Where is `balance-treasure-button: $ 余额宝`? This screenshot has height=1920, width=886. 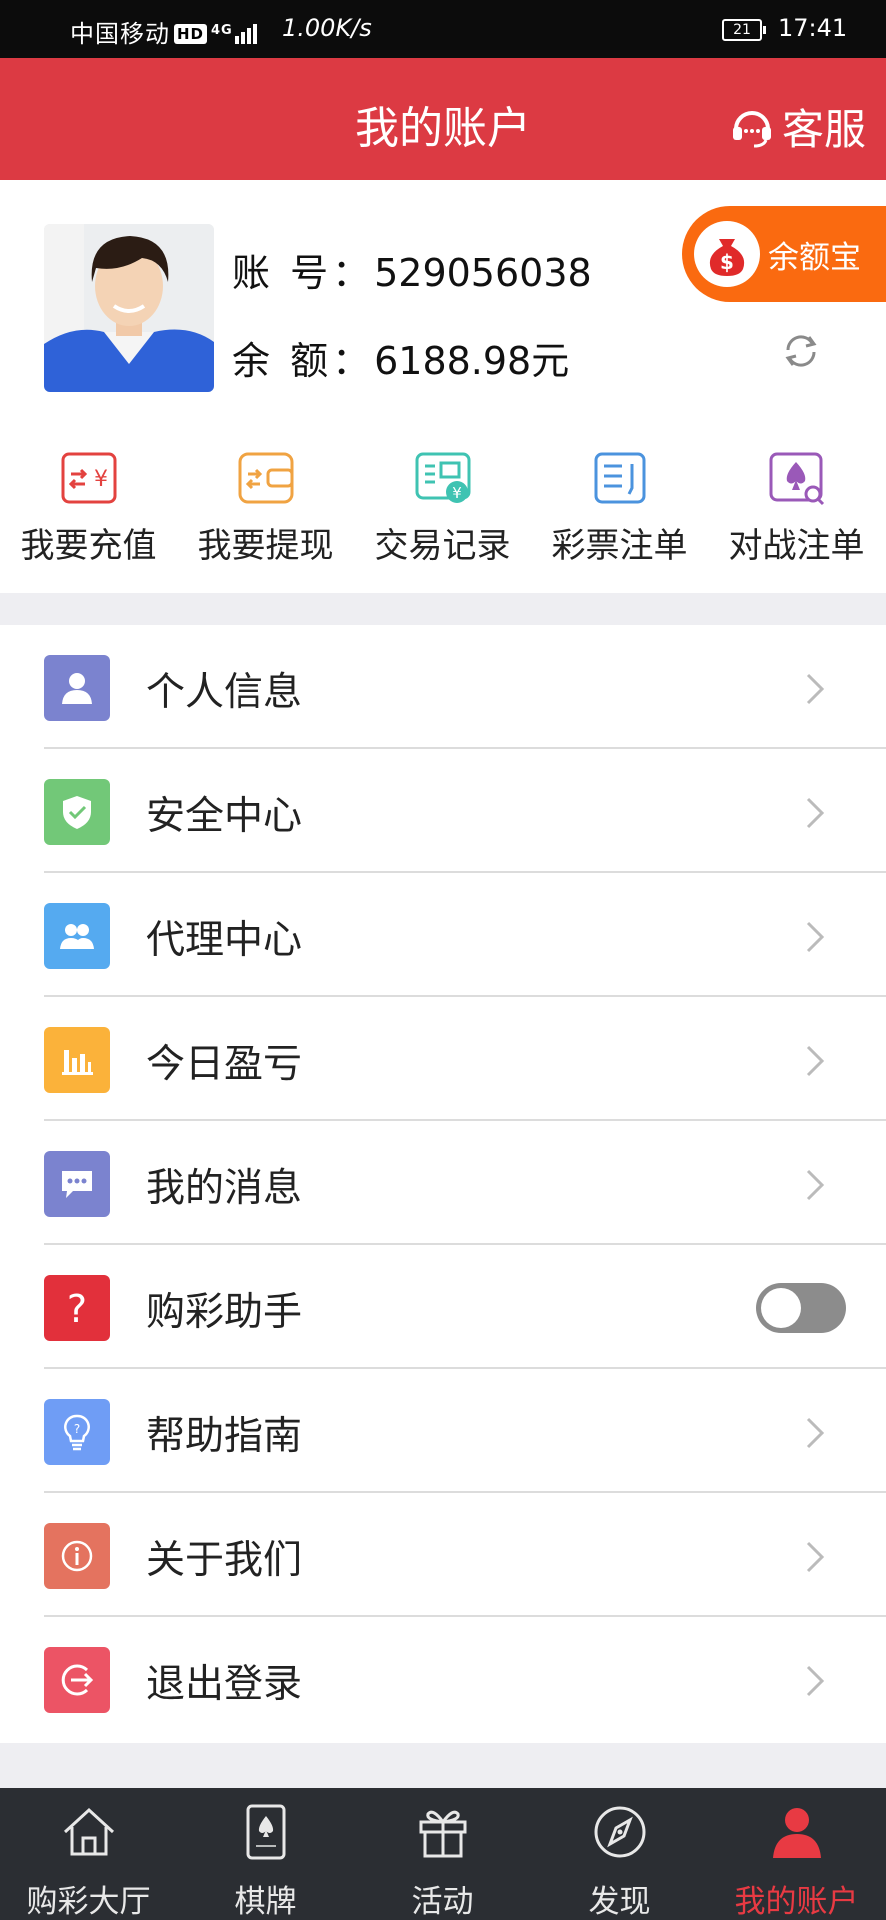
balance-treasure-button: $ 余额宝 is located at coordinates (784, 254).